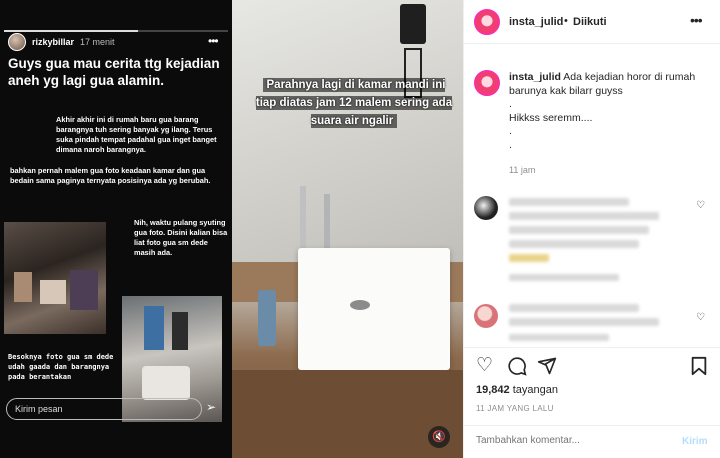 This screenshot has height=458, width=720. Describe the element at coordinates (211, 407) in the screenshot. I see `send-icon: ➢` at that location.